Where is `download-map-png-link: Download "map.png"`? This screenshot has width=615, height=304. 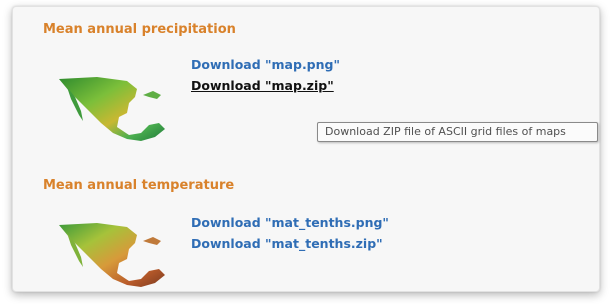
download-map-png-link: Download "map.png" is located at coordinates (265, 64).